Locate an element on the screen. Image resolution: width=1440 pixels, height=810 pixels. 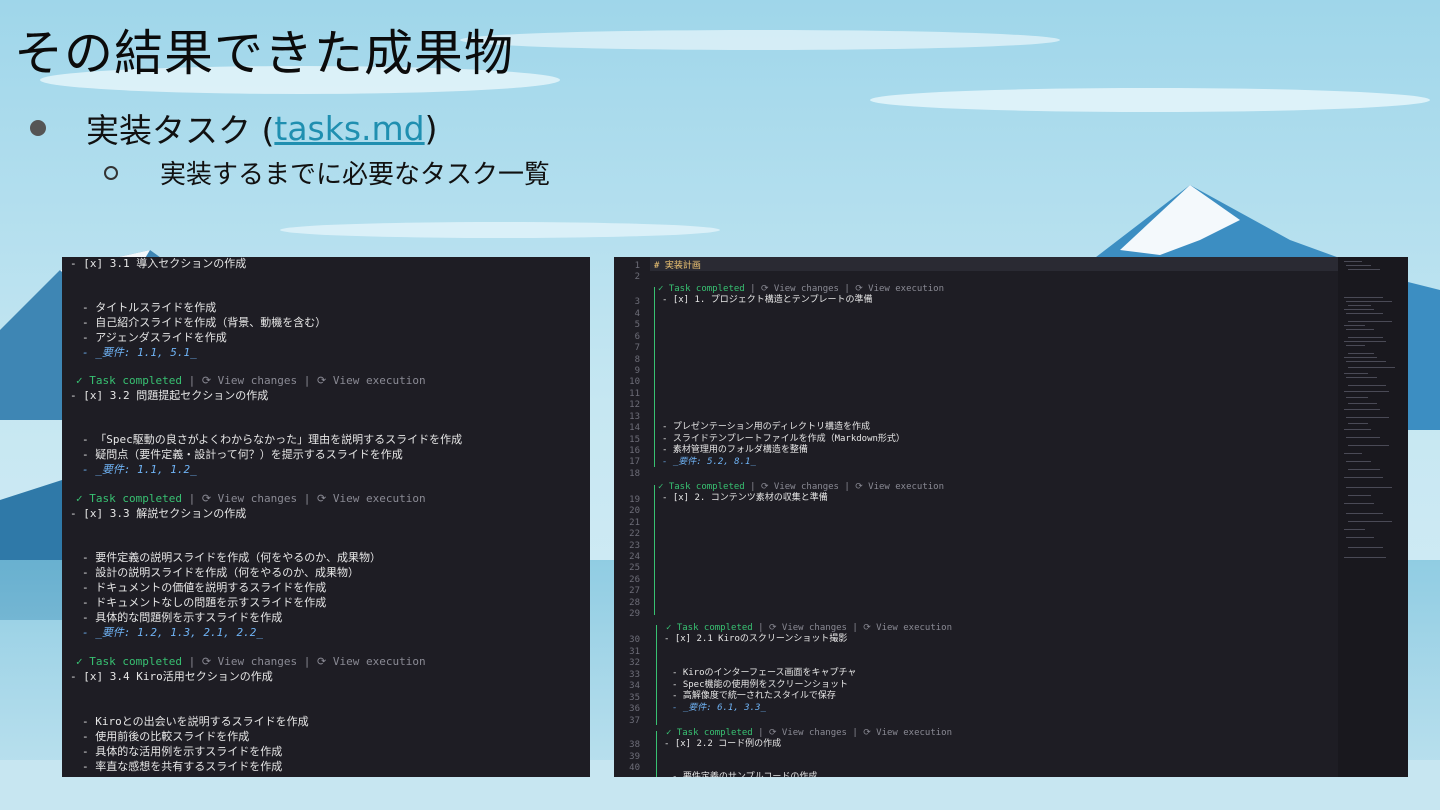
line-number: 14 is located at coordinates (634, 428).